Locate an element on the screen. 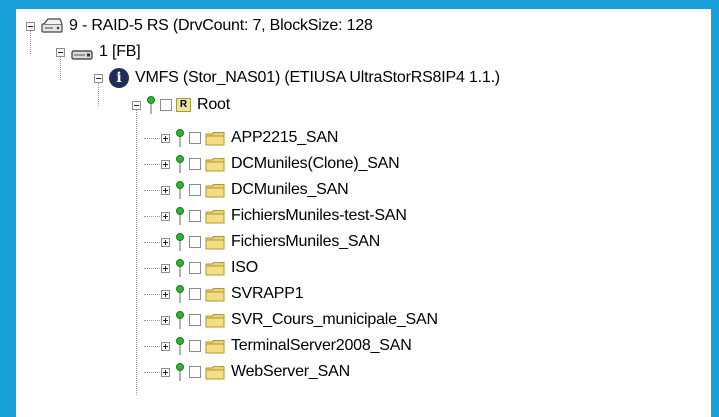 The image size is (719, 417). folder-label: SVR_Cours_municipale_SAN is located at coordinates (334, 319).